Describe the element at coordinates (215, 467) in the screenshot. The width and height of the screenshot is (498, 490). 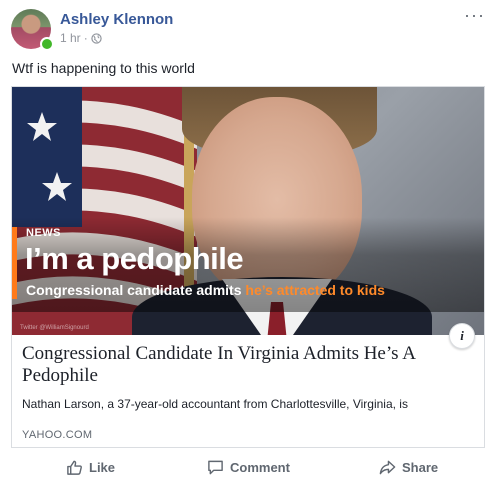
I see `comment-bubble-icon` at that location.